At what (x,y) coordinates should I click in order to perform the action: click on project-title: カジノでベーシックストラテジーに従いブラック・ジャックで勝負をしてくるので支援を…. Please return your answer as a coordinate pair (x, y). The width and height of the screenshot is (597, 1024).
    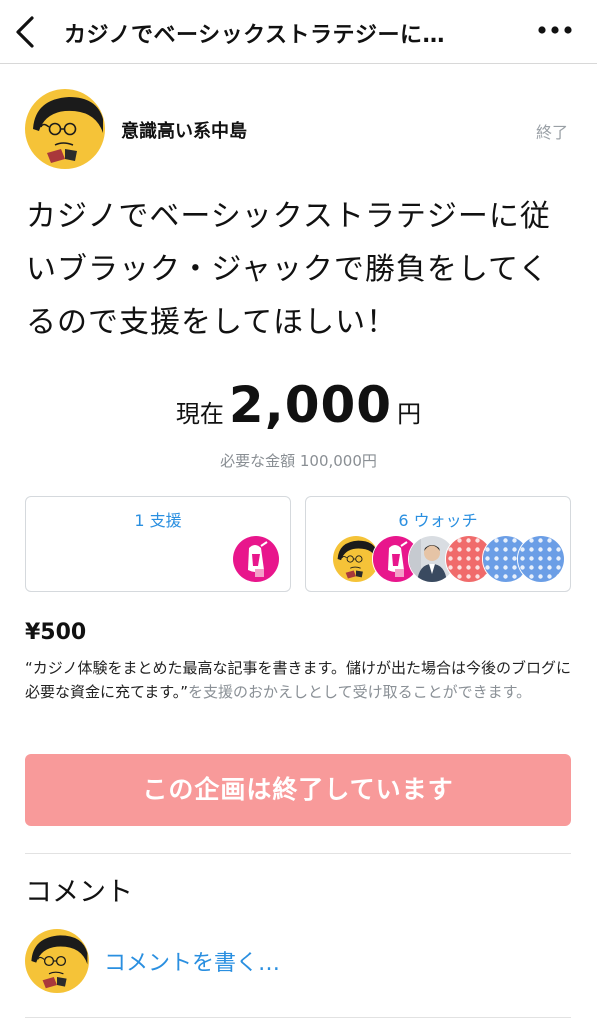
    Looking at the image, I should click on (288, 269).